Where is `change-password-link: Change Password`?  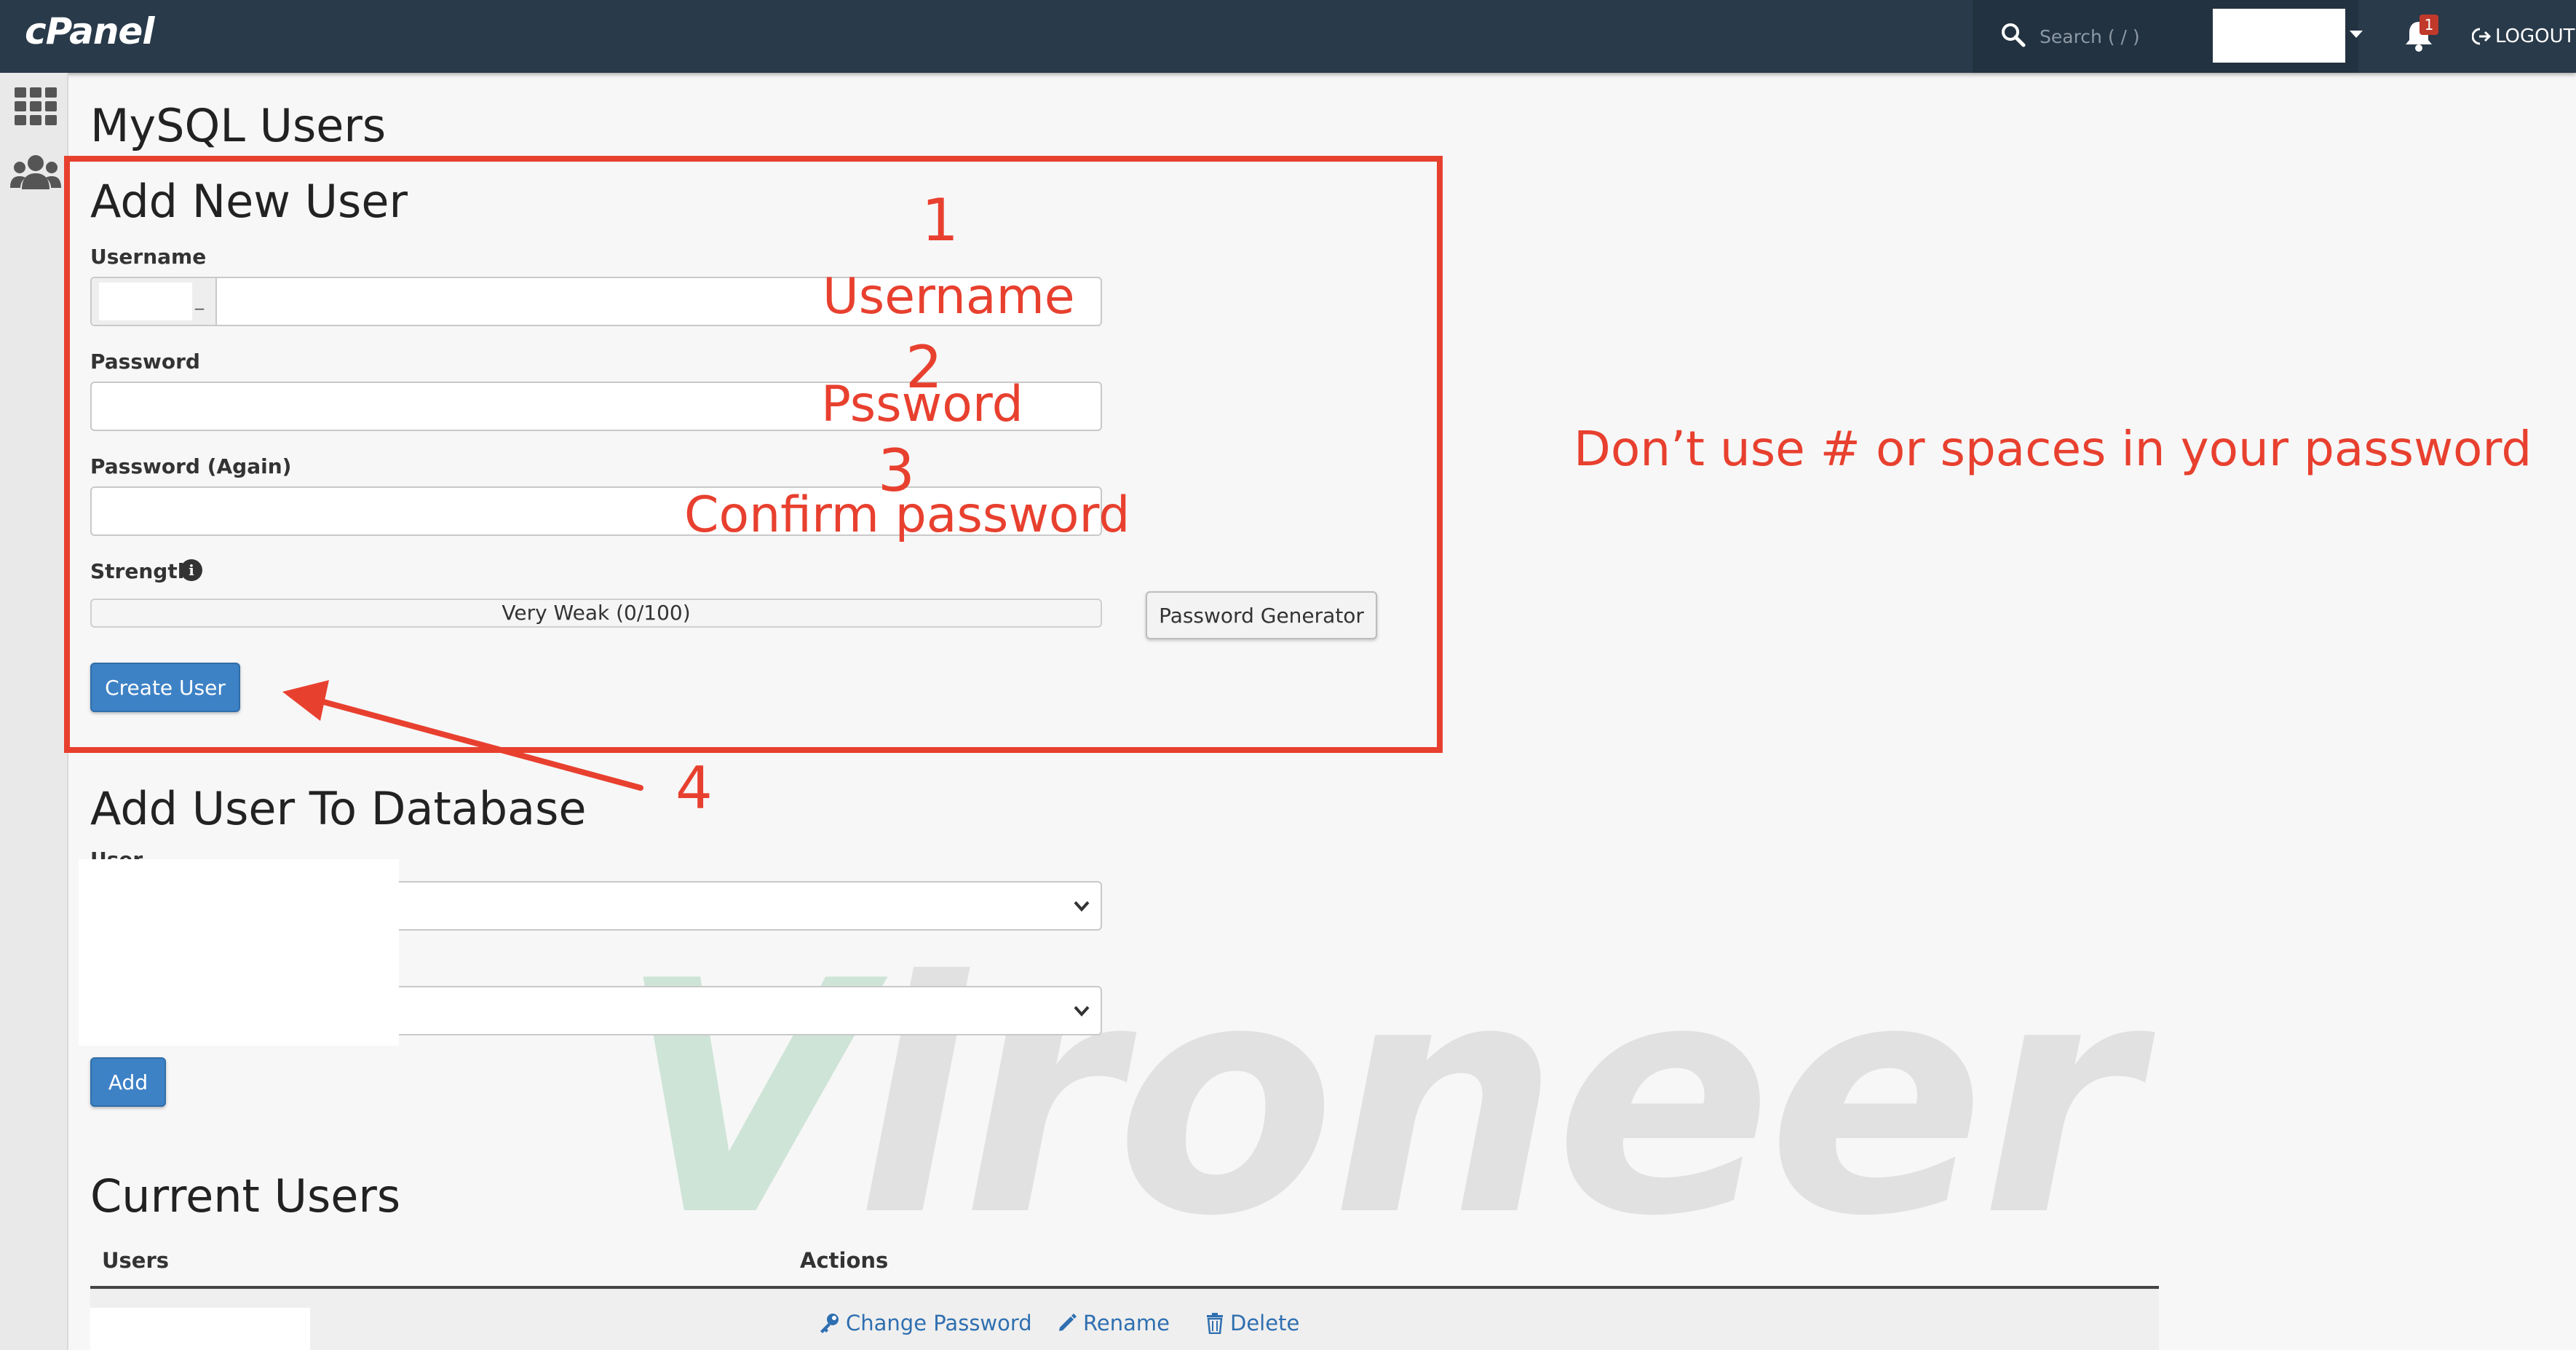 change-password-link: Change Password is located at coordinates (925, 1323).